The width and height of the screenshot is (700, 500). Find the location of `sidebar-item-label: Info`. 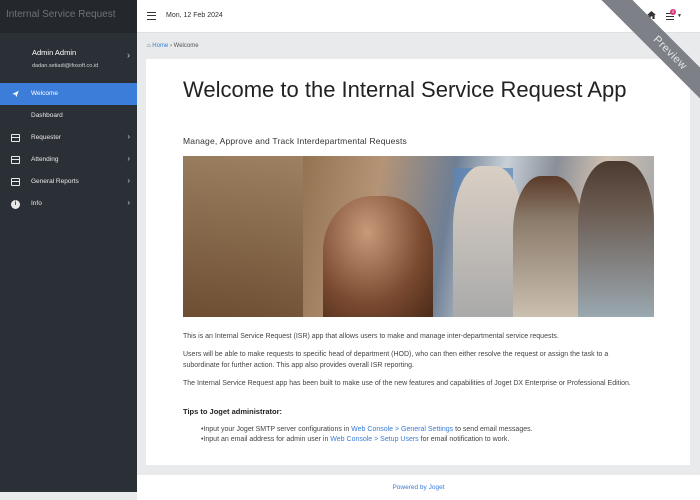

sidebar-item-label: Info is located at coordinates (36, 203).